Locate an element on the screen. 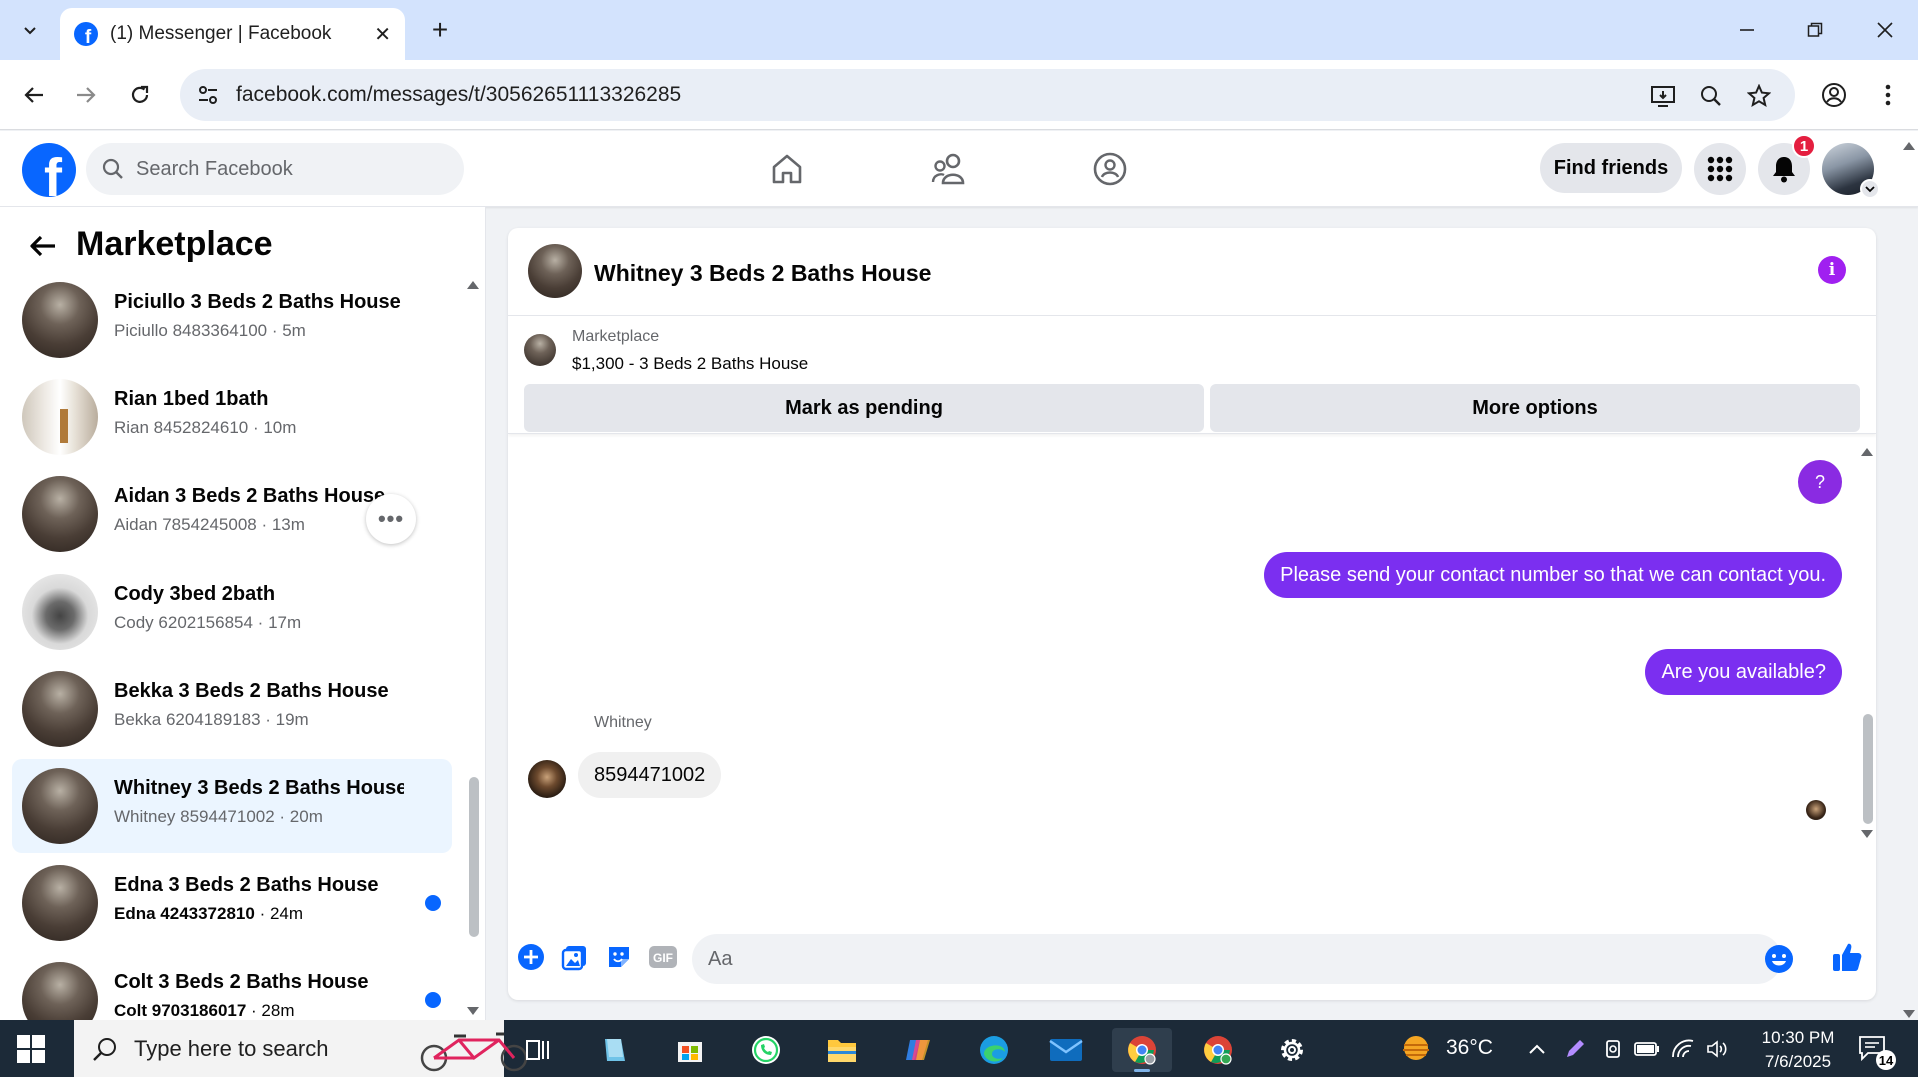 This screenshot has width=1918, height=1077. edge-browser-icon is located at coordinates (994, 1050).